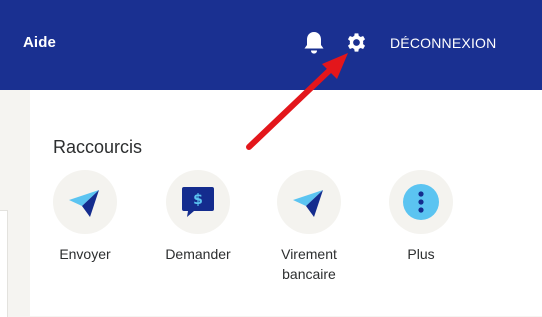 Image resolution: width=542 pixels, height=317 pixels. I want to click on bell-icon, so click(314, 43).